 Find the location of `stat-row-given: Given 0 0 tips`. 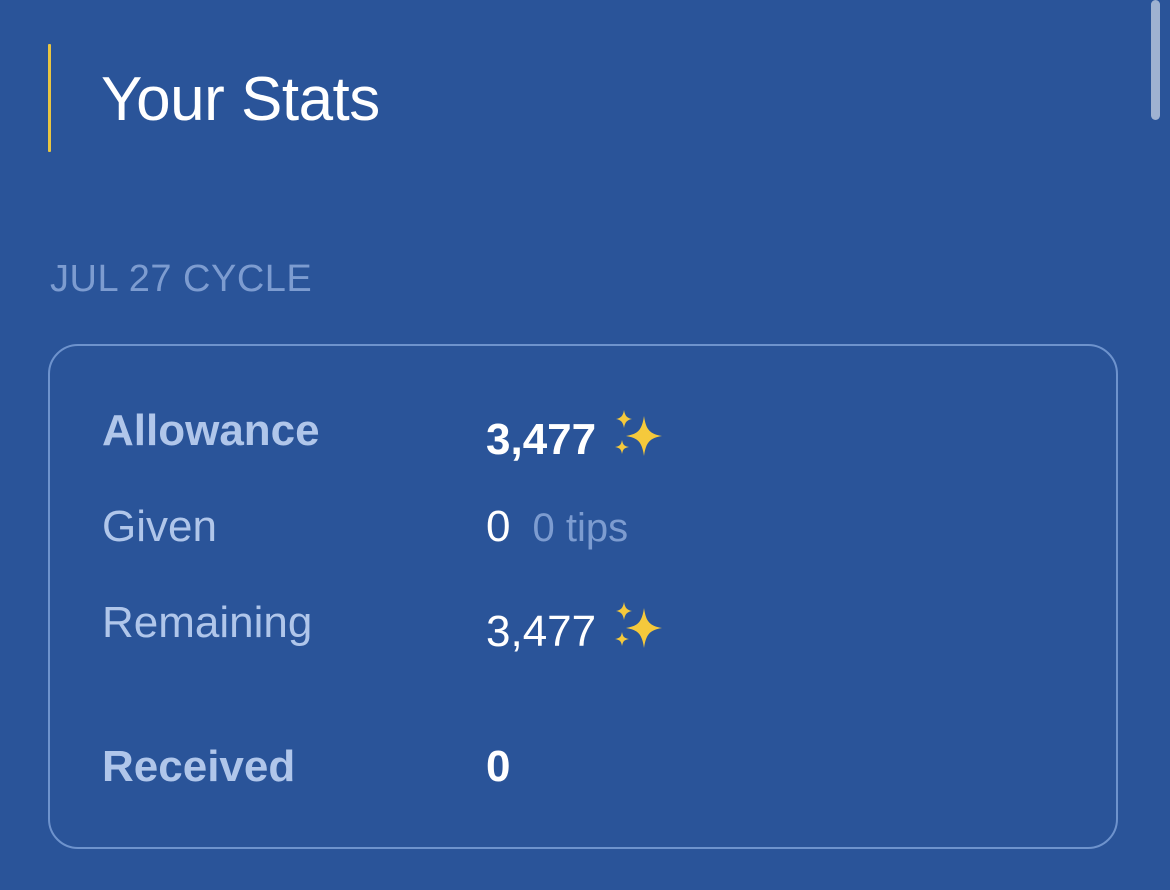

stat-row-given: Given 0 0 tips is located at coordinates (582, 532).